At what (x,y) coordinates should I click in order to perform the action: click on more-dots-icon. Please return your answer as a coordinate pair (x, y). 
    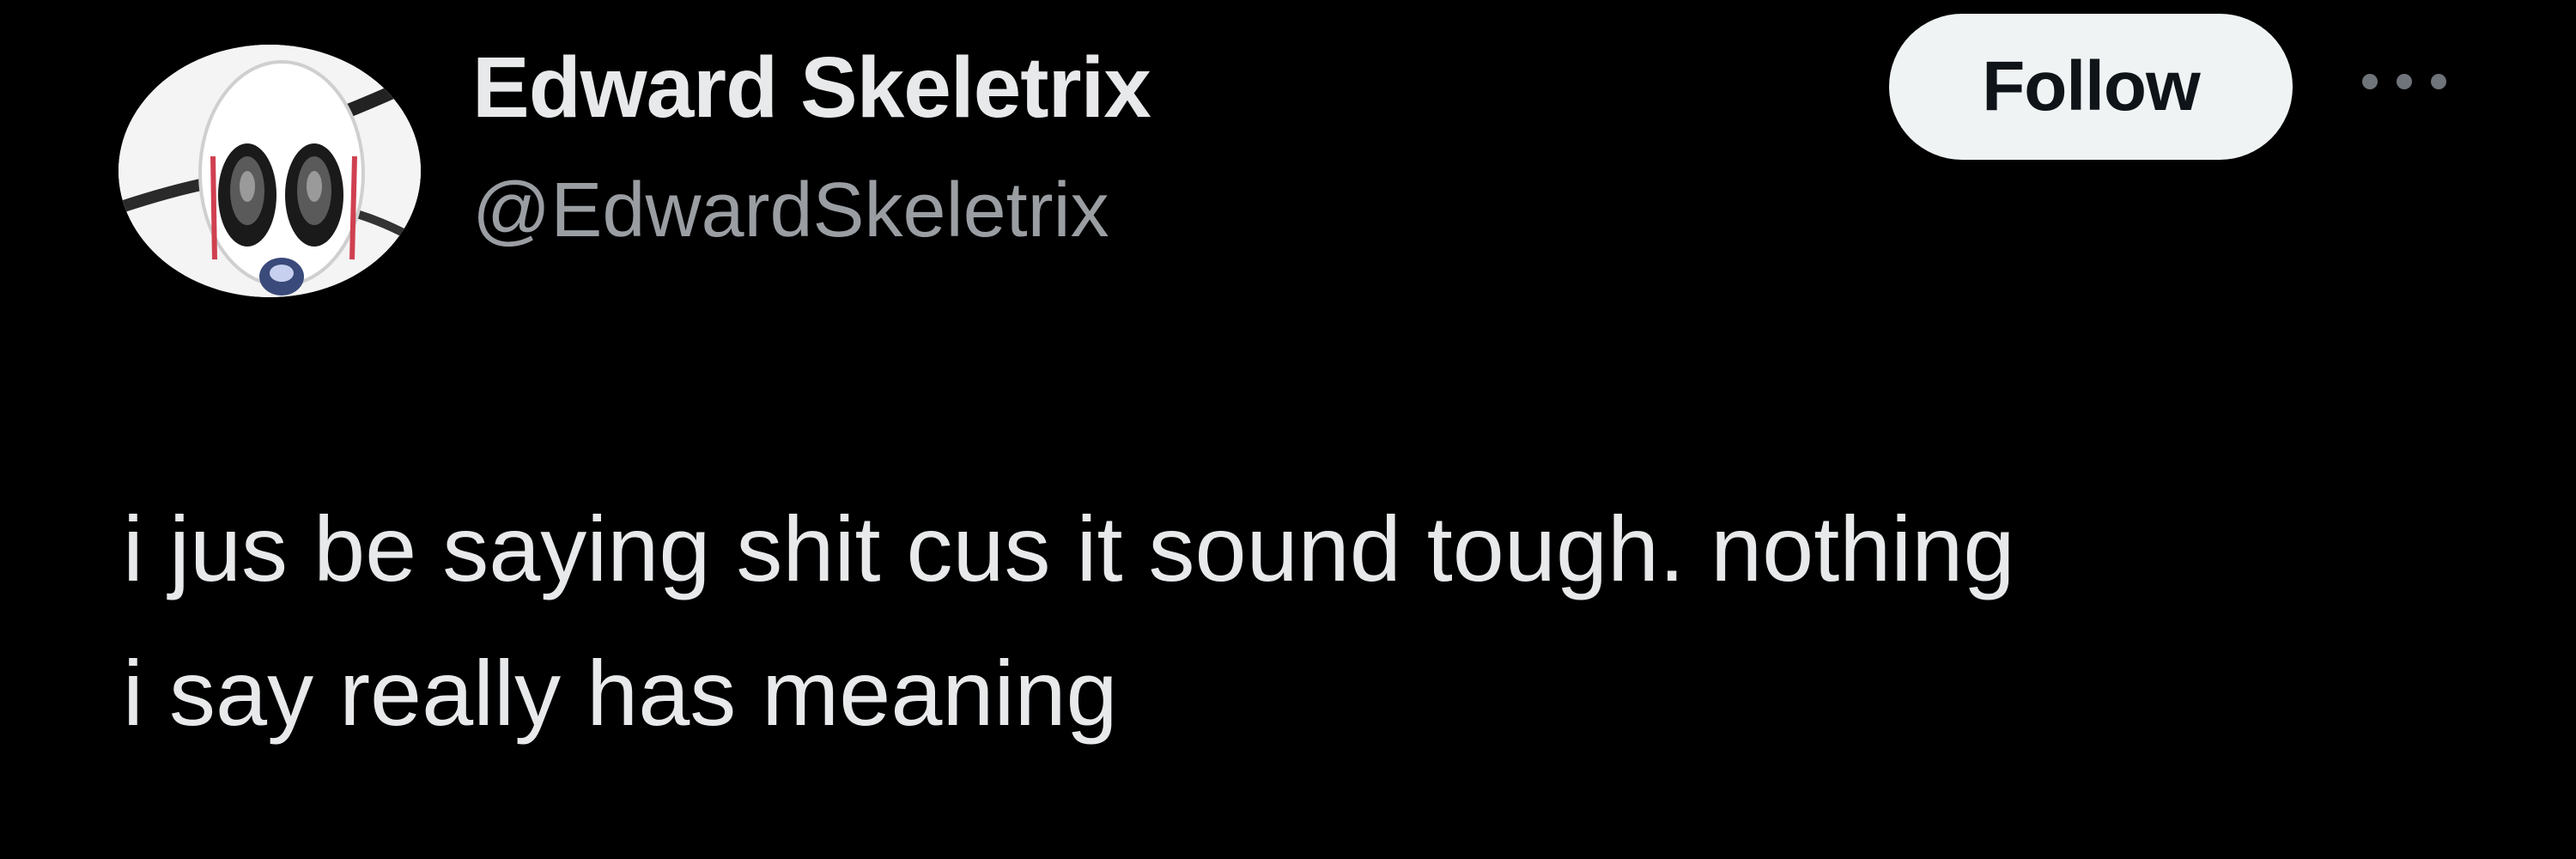
    Looking at the image, I should click on (2404, 81).